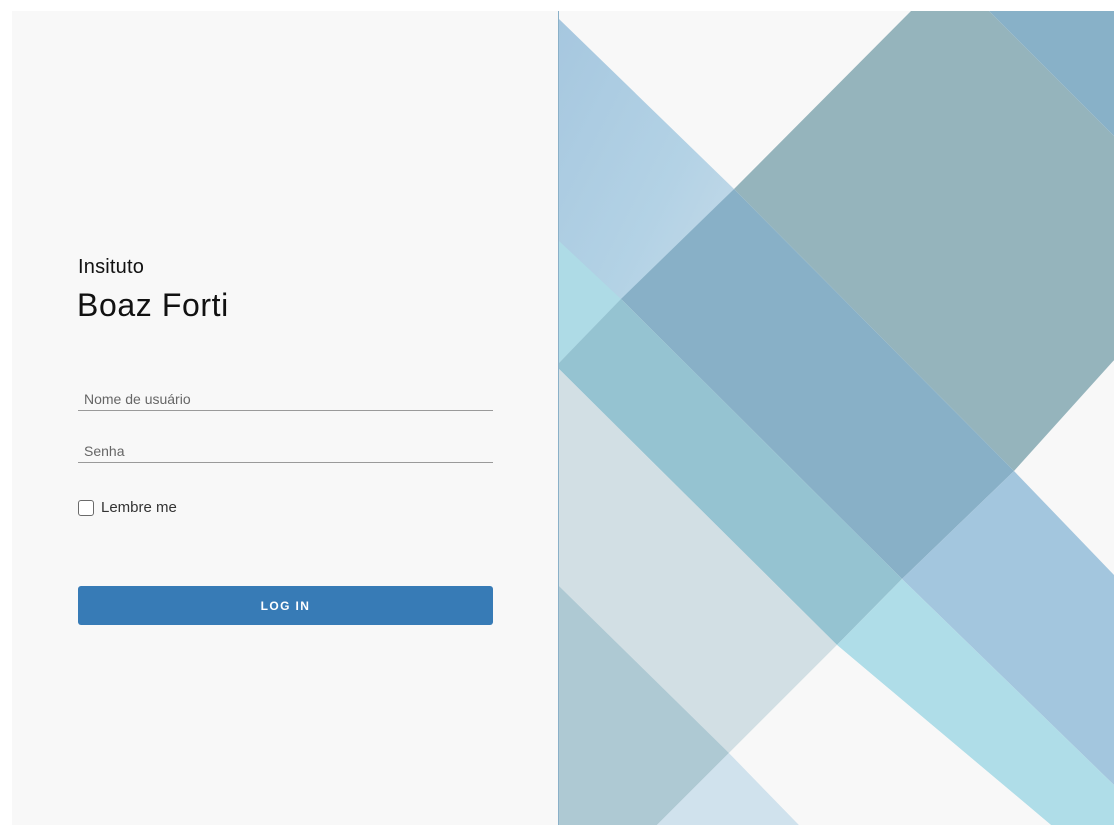 Image resolution: width=1114 pixels, height=825 pixels. I want to click on login-button: LOG IN, so click(285, 605).